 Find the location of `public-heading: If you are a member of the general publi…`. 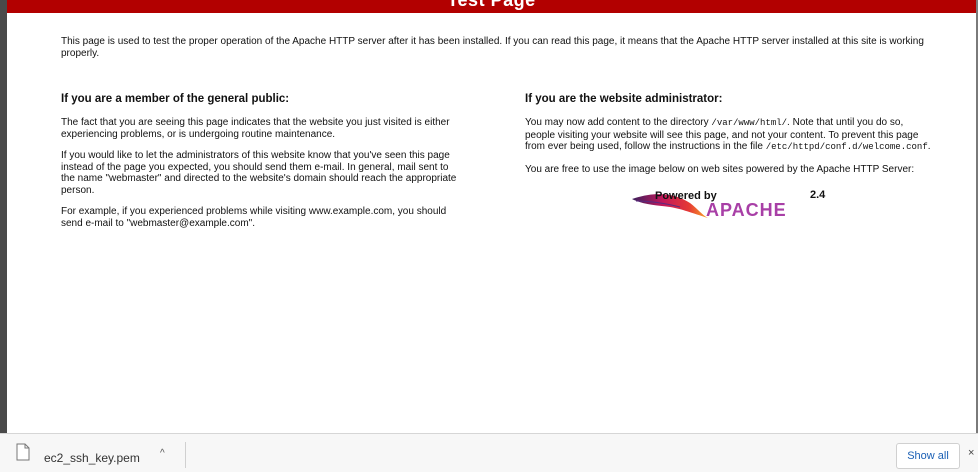

public-heading: If you are a member of the general publi… is located at coordinates (175, 99).